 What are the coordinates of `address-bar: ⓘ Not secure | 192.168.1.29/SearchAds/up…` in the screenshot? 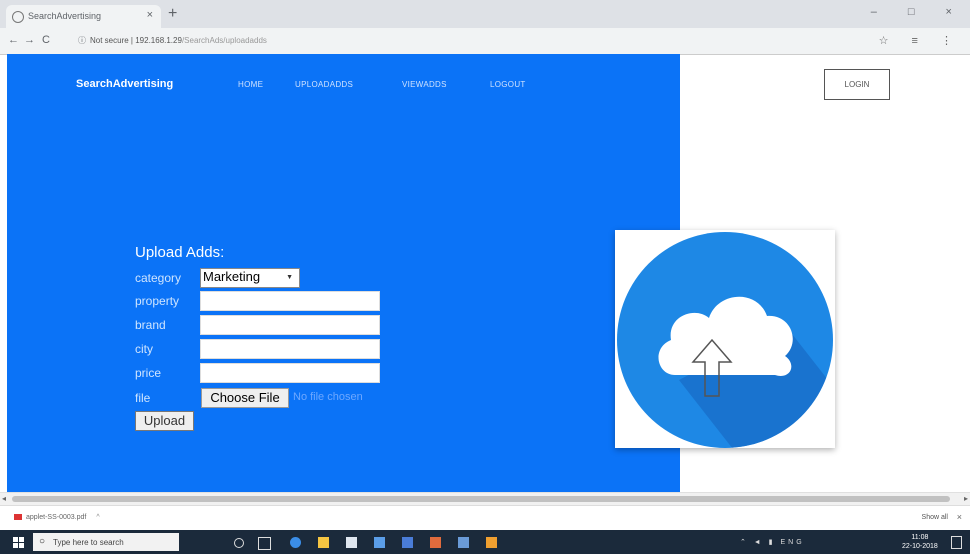 It's located at (485, 40).